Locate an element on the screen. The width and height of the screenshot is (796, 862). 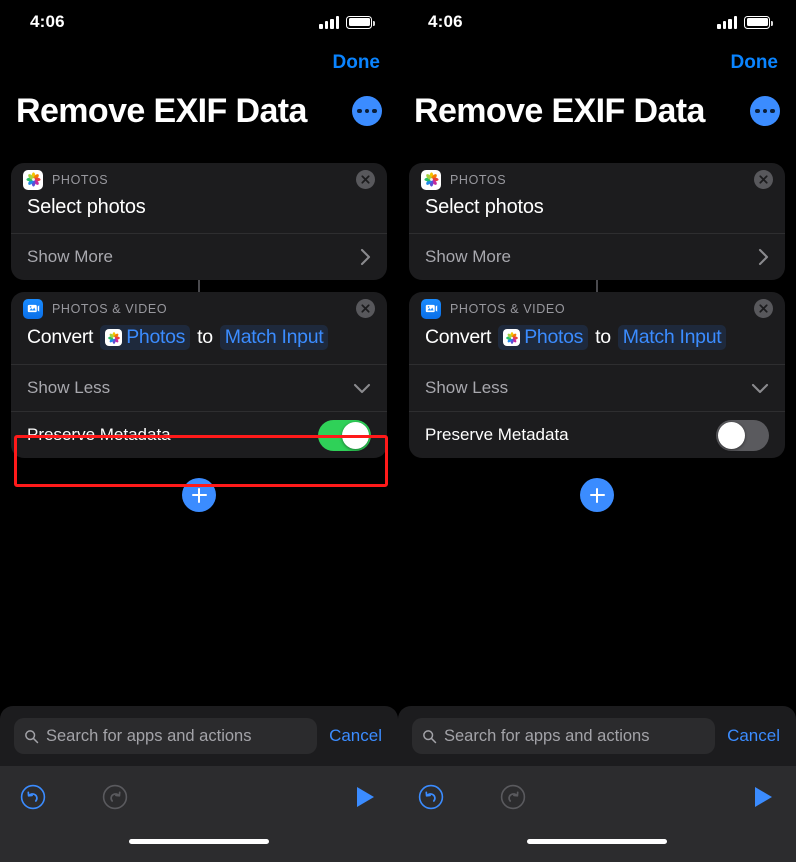
convert-statement: Convert Photos to Match Input is located at coordinates (199, 337).